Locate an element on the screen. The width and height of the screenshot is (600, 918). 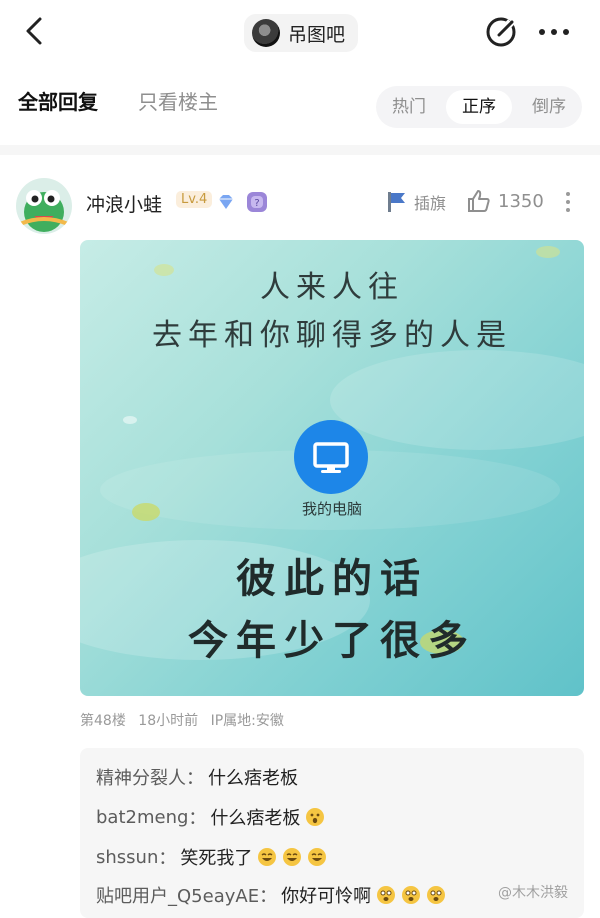
list-item: 贴吧用户_Q5eayAE：你好可怜啊 is located at coordinates (271, 895).